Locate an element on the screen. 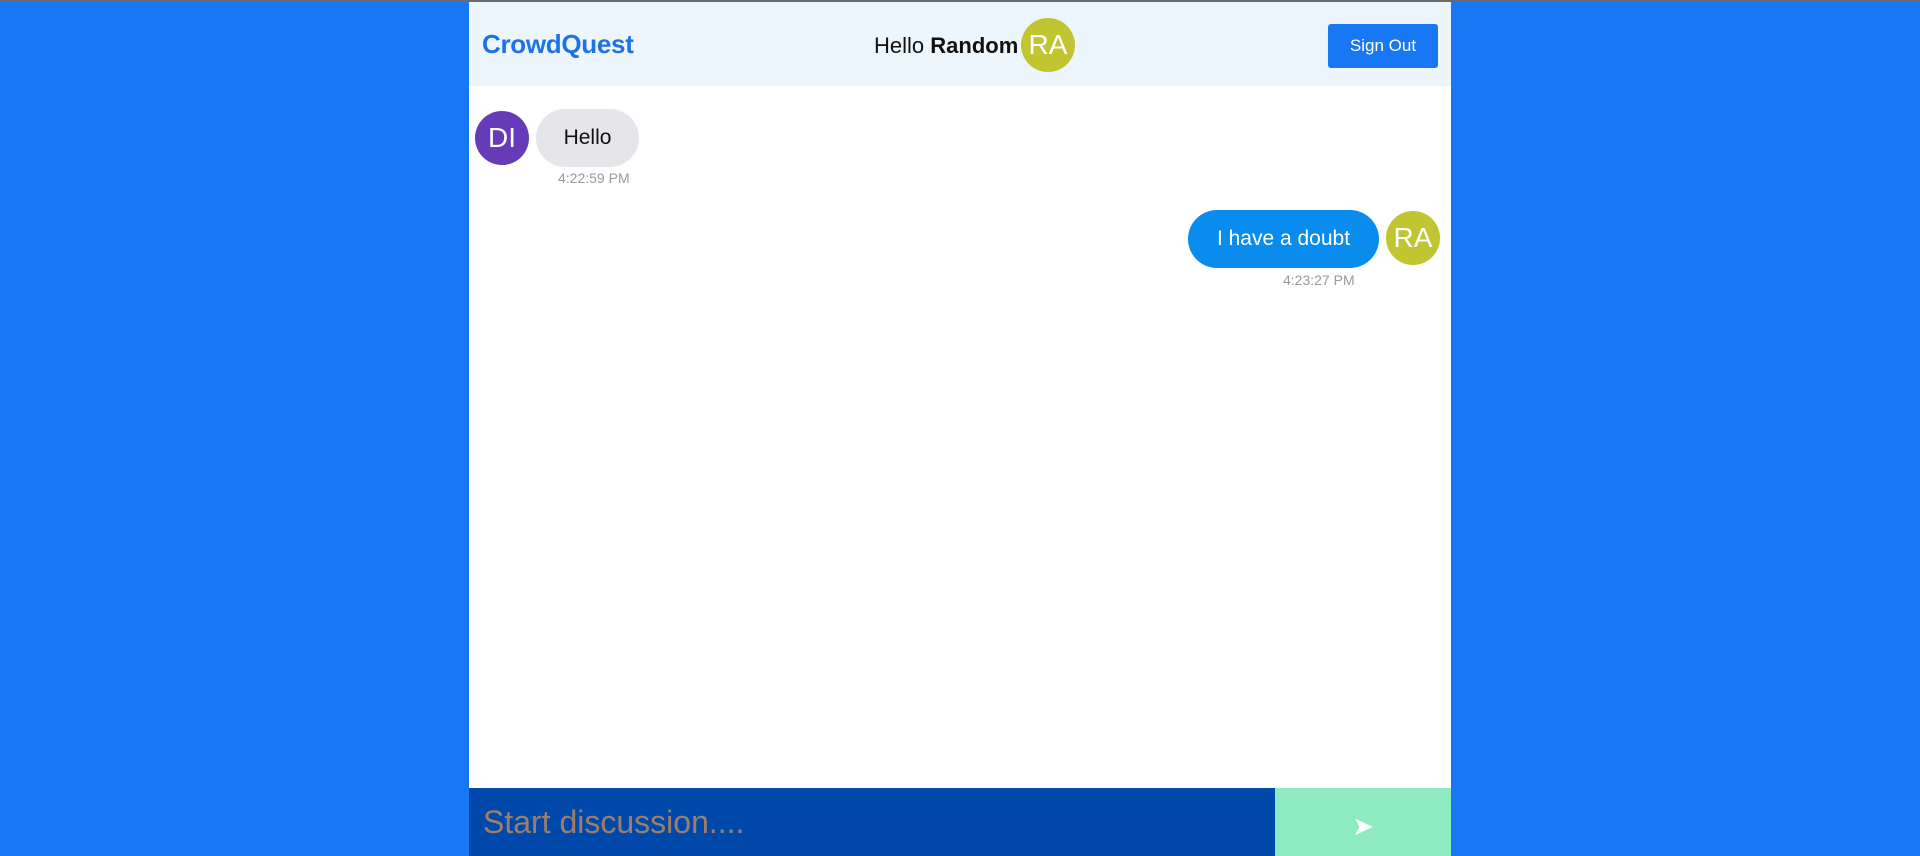  send-button: ➤ is located at coordinates (1363, 822).